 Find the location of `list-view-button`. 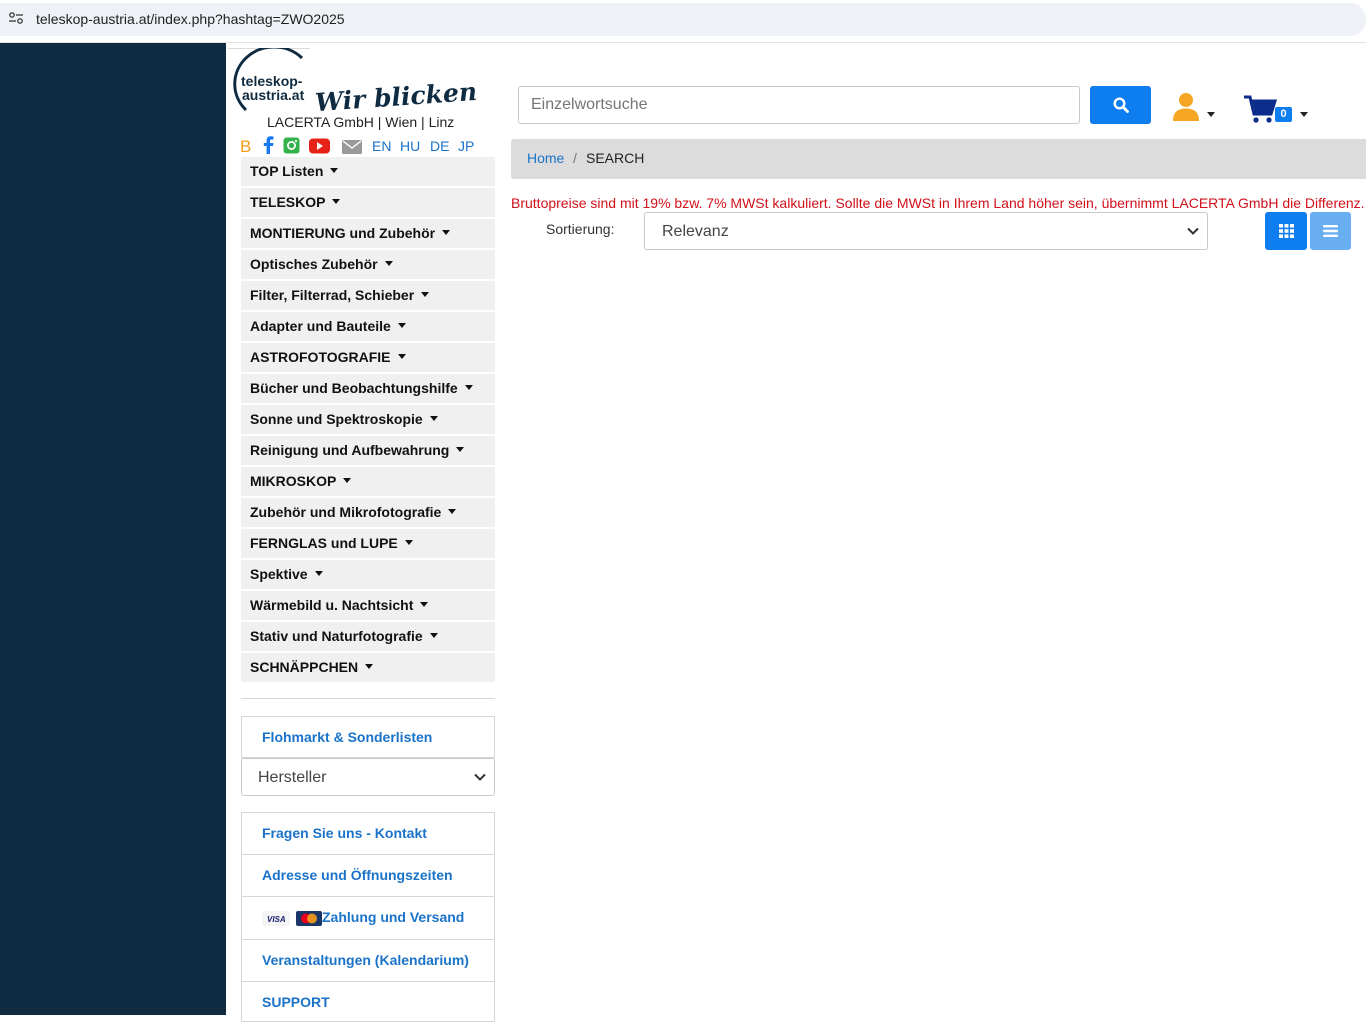

list-view-button is located at coordinates (1330, 231).